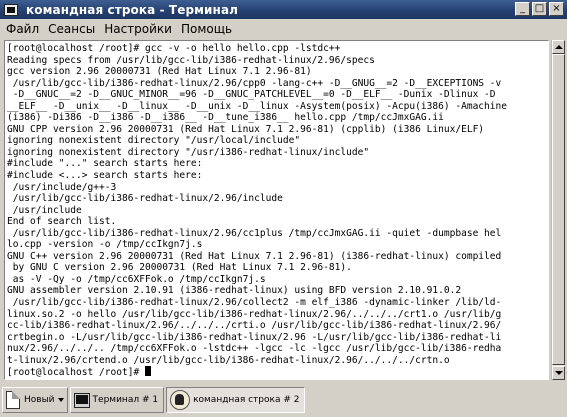 The image size is (567, 417). I want to click on new-session-button: Новый, so click(35, 400).